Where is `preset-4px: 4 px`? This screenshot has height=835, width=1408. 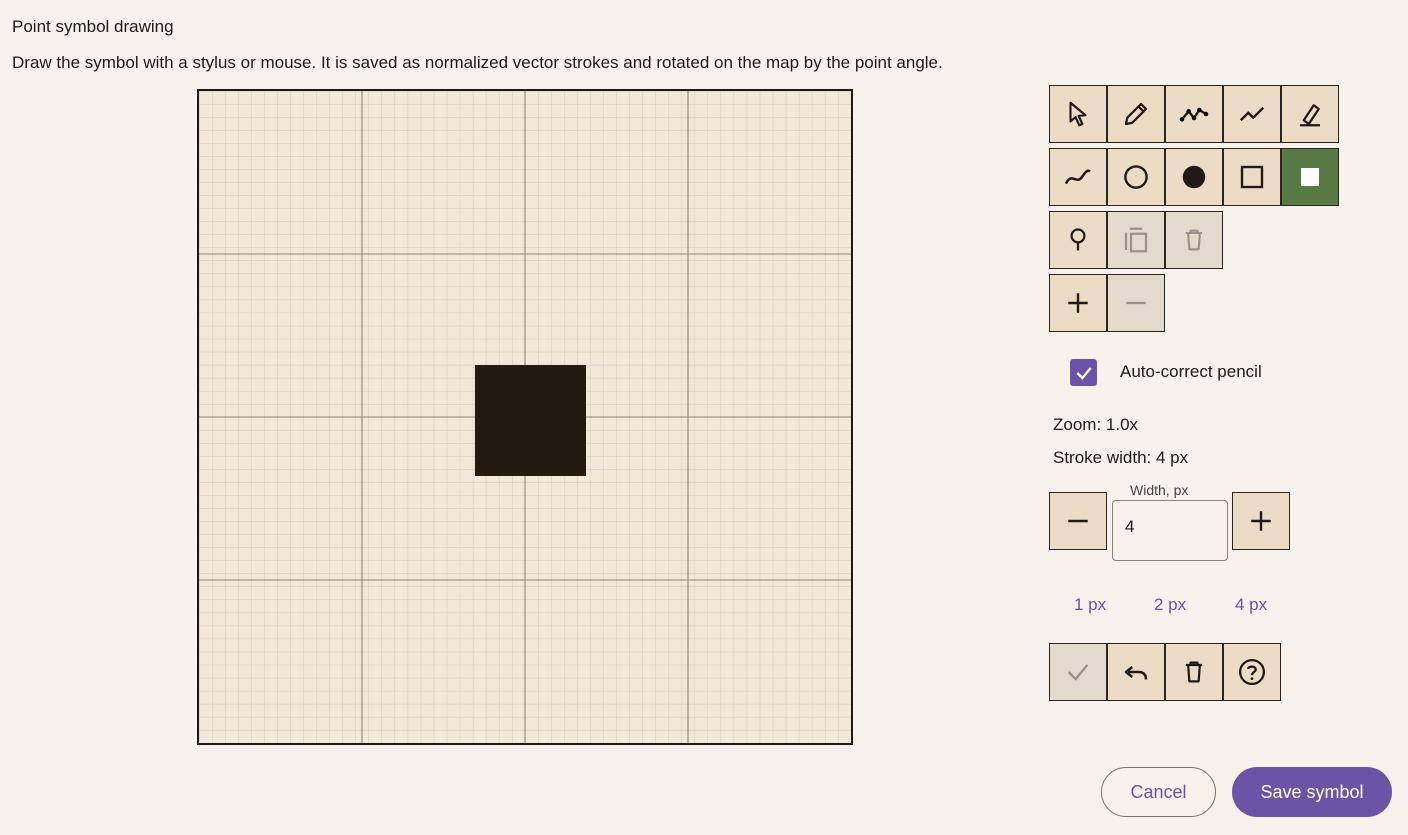
preset-4px: 4 px is located at coordinates (1251, 605).